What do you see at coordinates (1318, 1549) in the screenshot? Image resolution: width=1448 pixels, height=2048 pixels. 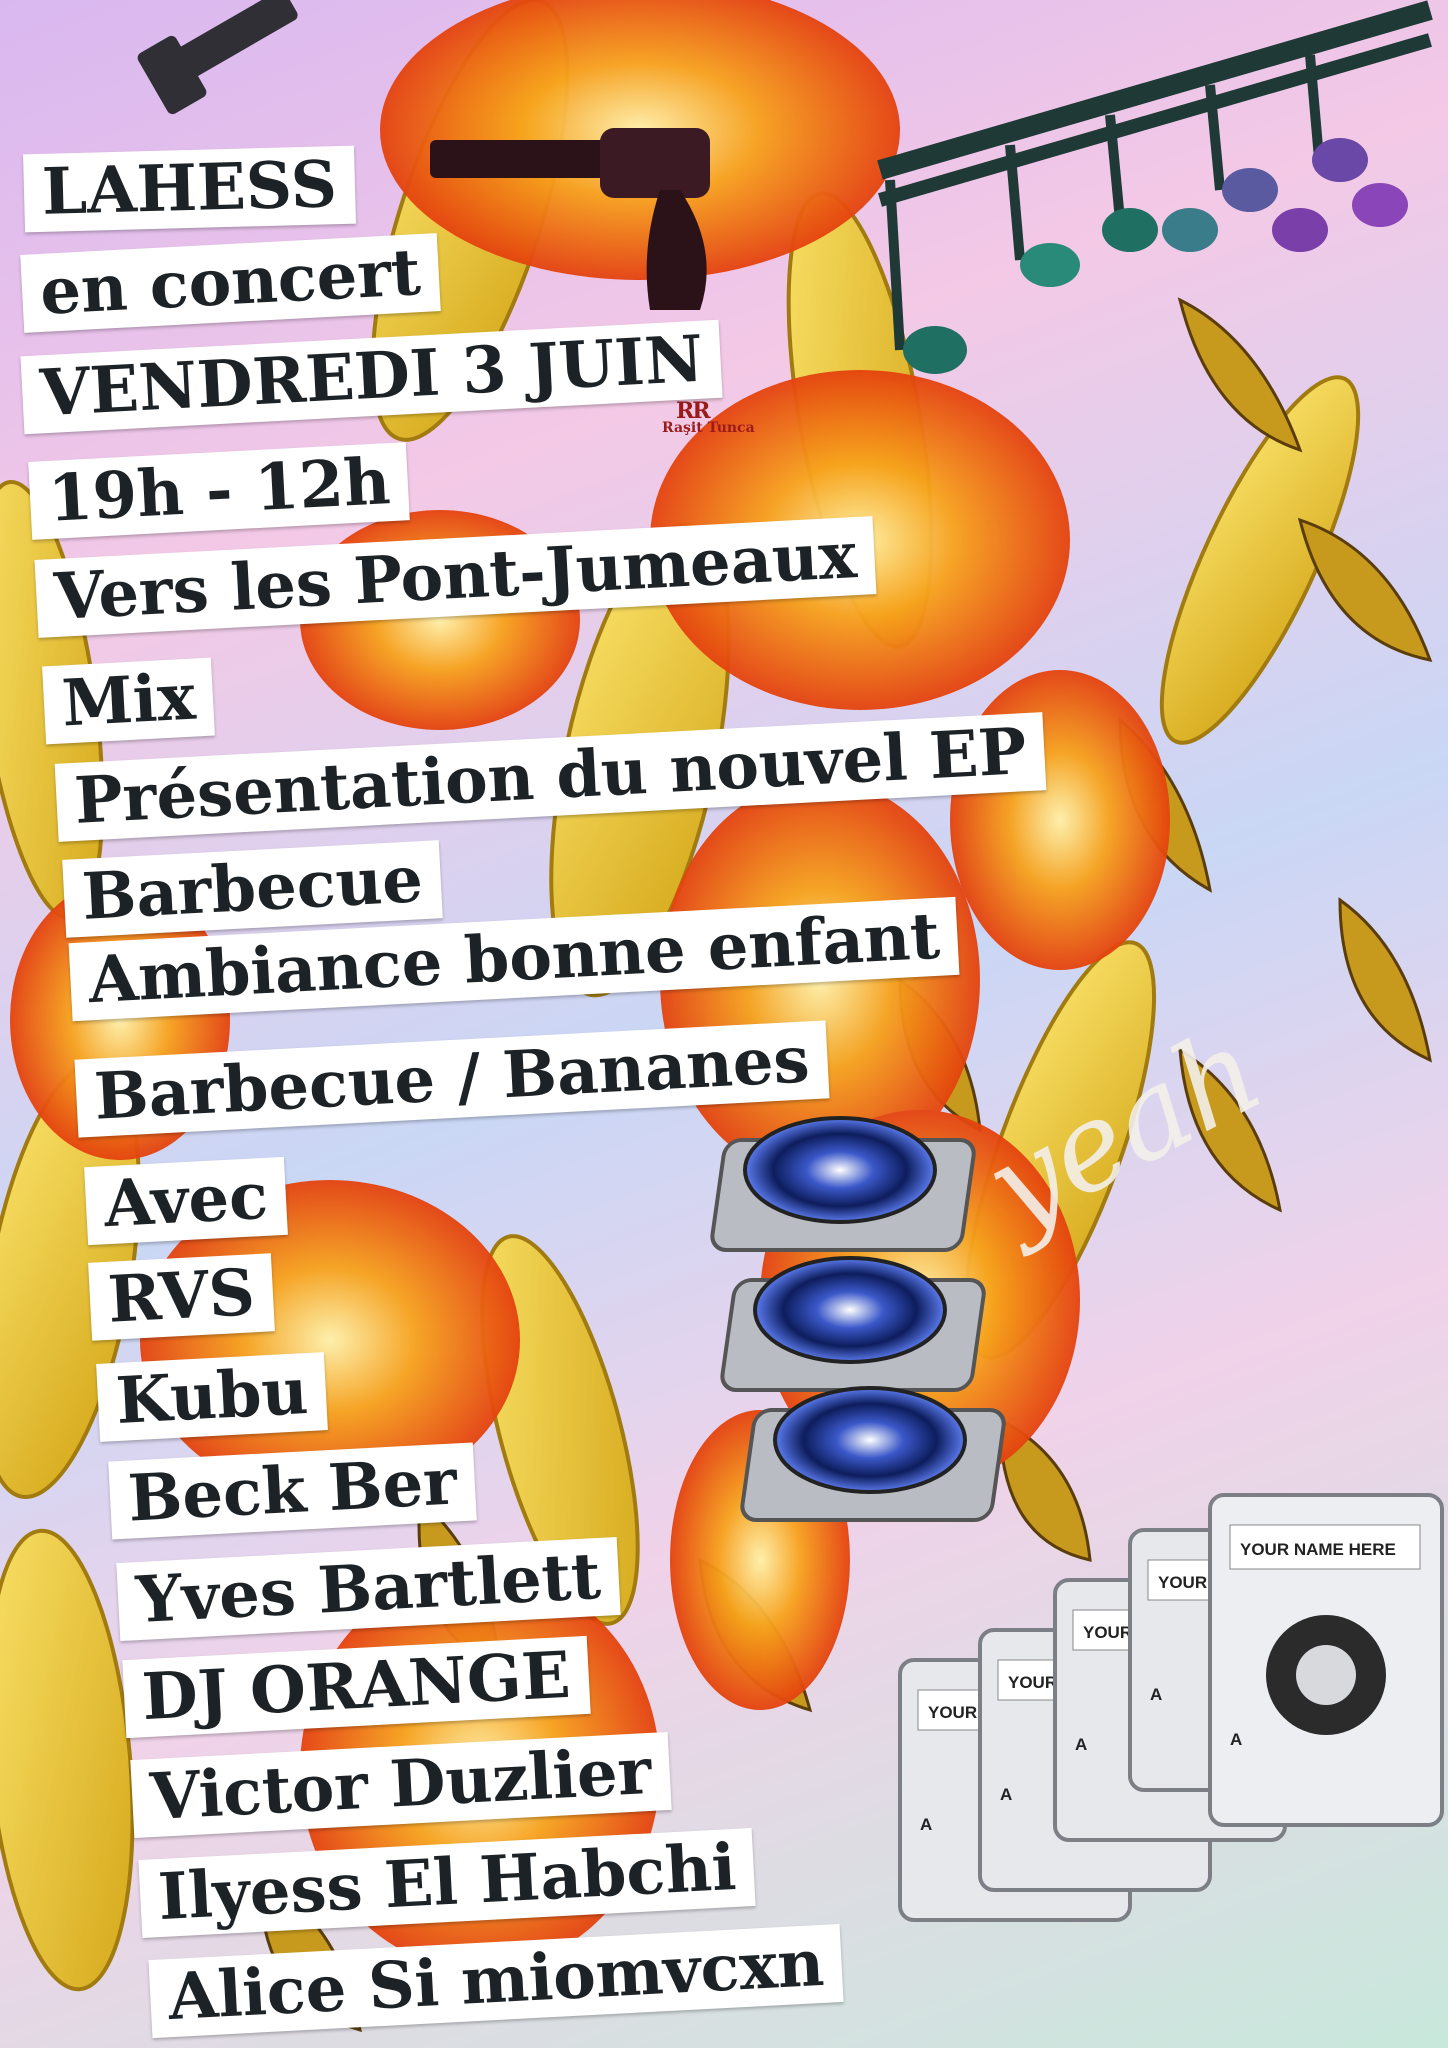 I see `cassette-label: YOUR NAME HERE` at bounding box center [1318, 1549].